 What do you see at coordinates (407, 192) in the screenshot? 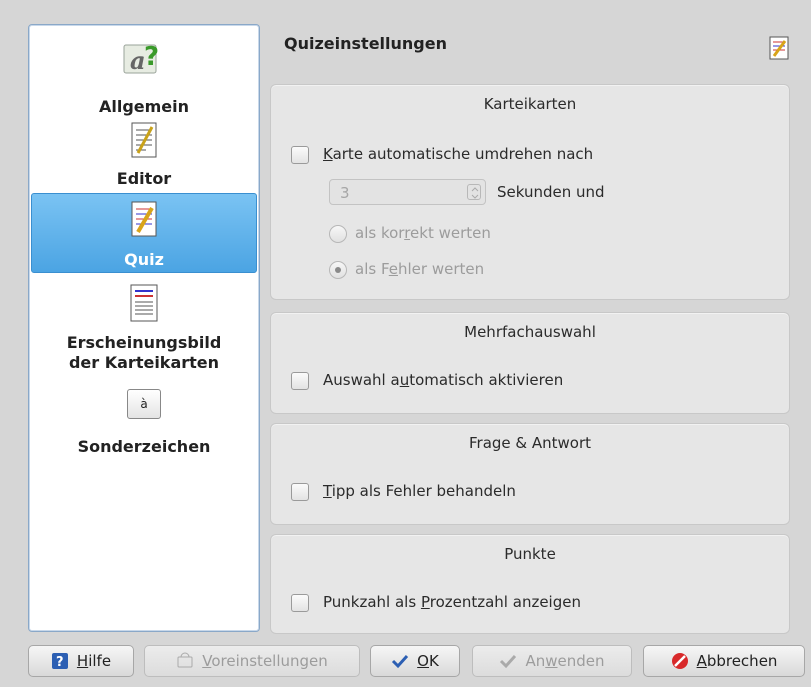
I see `seconds-spinbox: 3` at bounding box center [407, 192].